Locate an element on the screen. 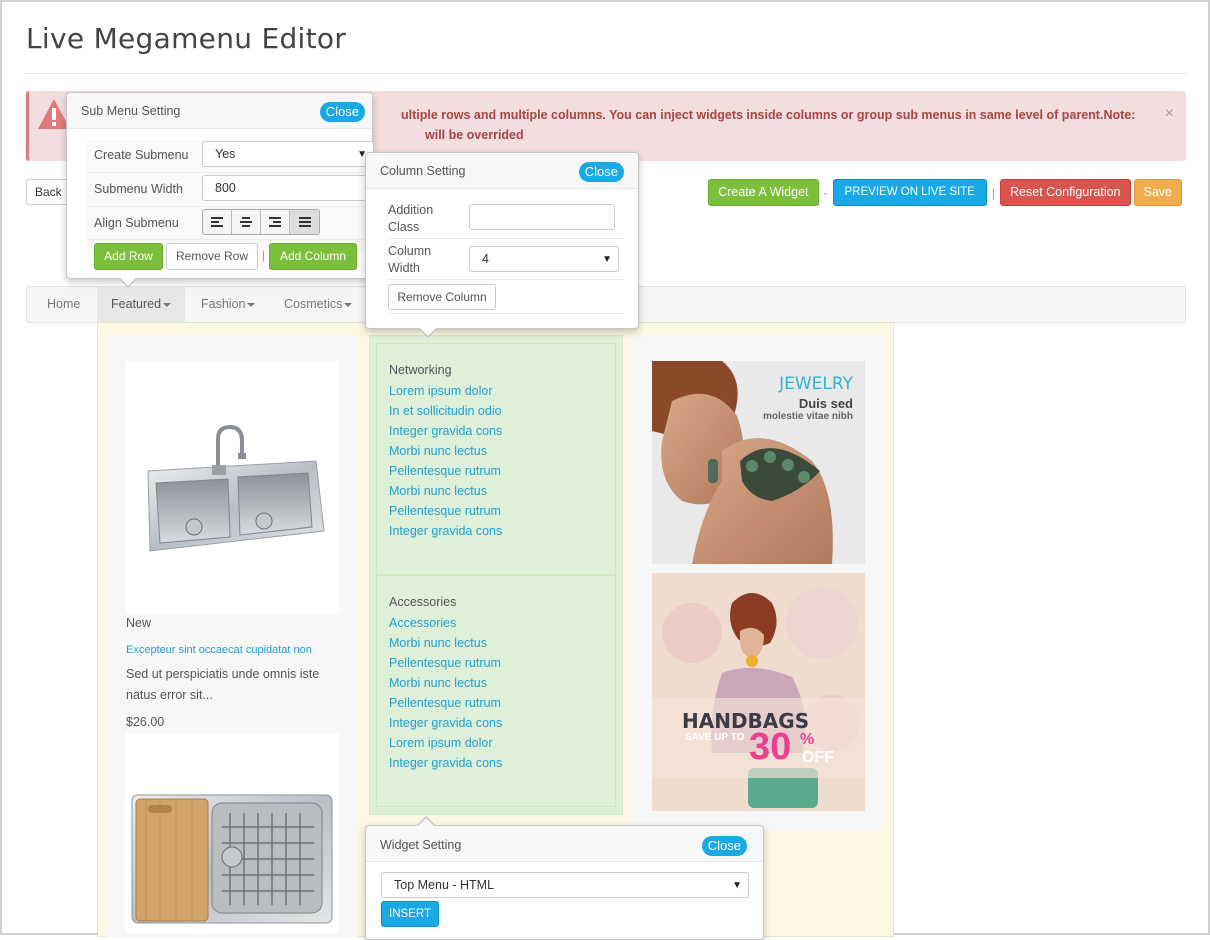  create-submenu-select: Yes ▼ is located at coordinates (288, 154).